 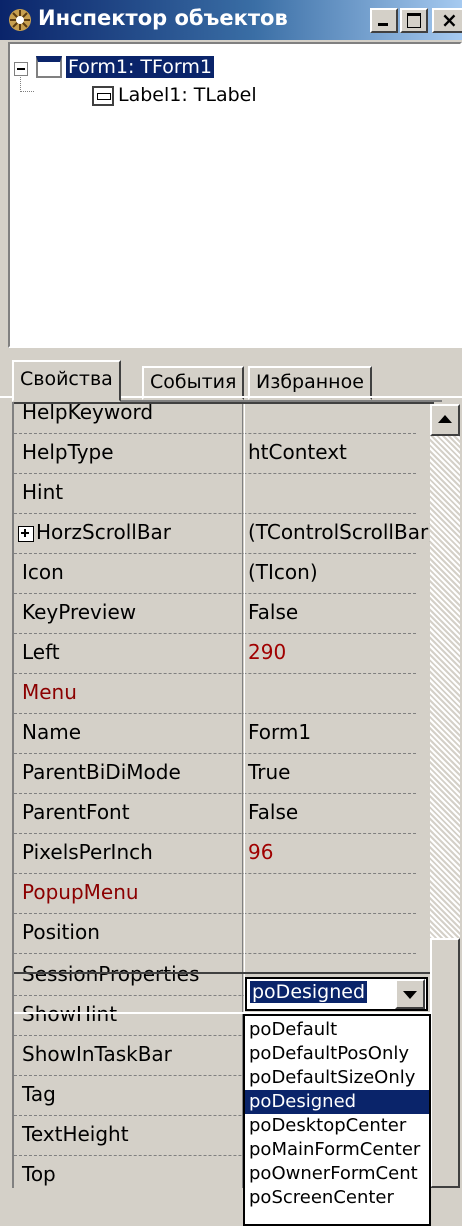 What do you see at coordinates (269, 772) in the screenshot?
I see `property-value: True` at bounding box center [269, 772].